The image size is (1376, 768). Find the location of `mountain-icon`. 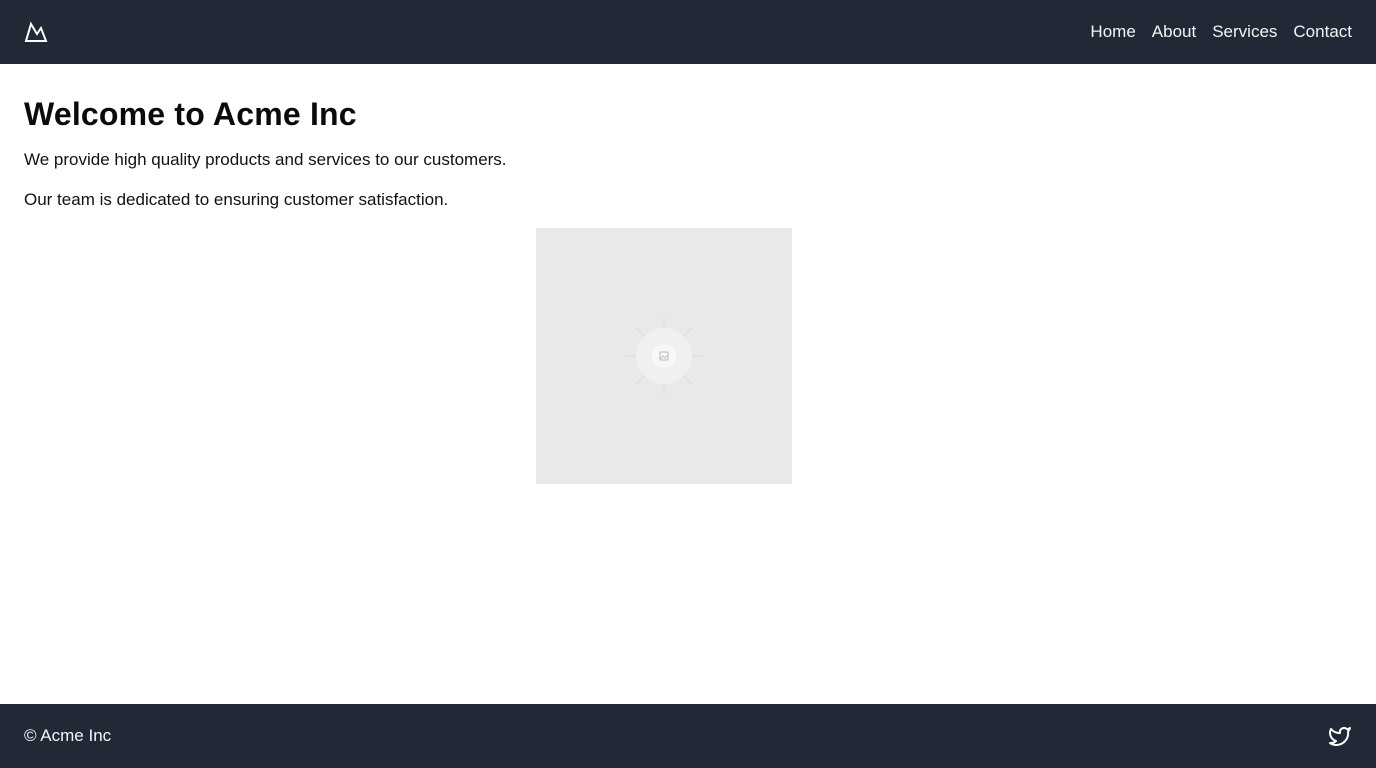

mountain-icon is located at coordinates (36, 31).